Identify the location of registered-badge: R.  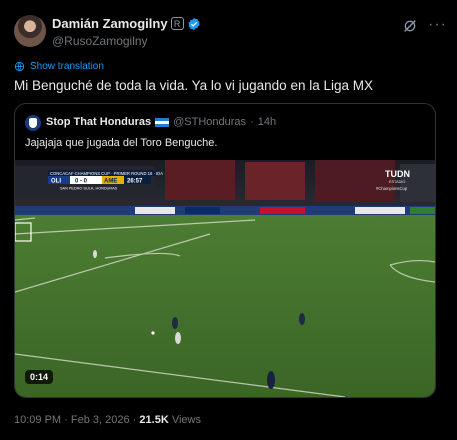
(177, 23).